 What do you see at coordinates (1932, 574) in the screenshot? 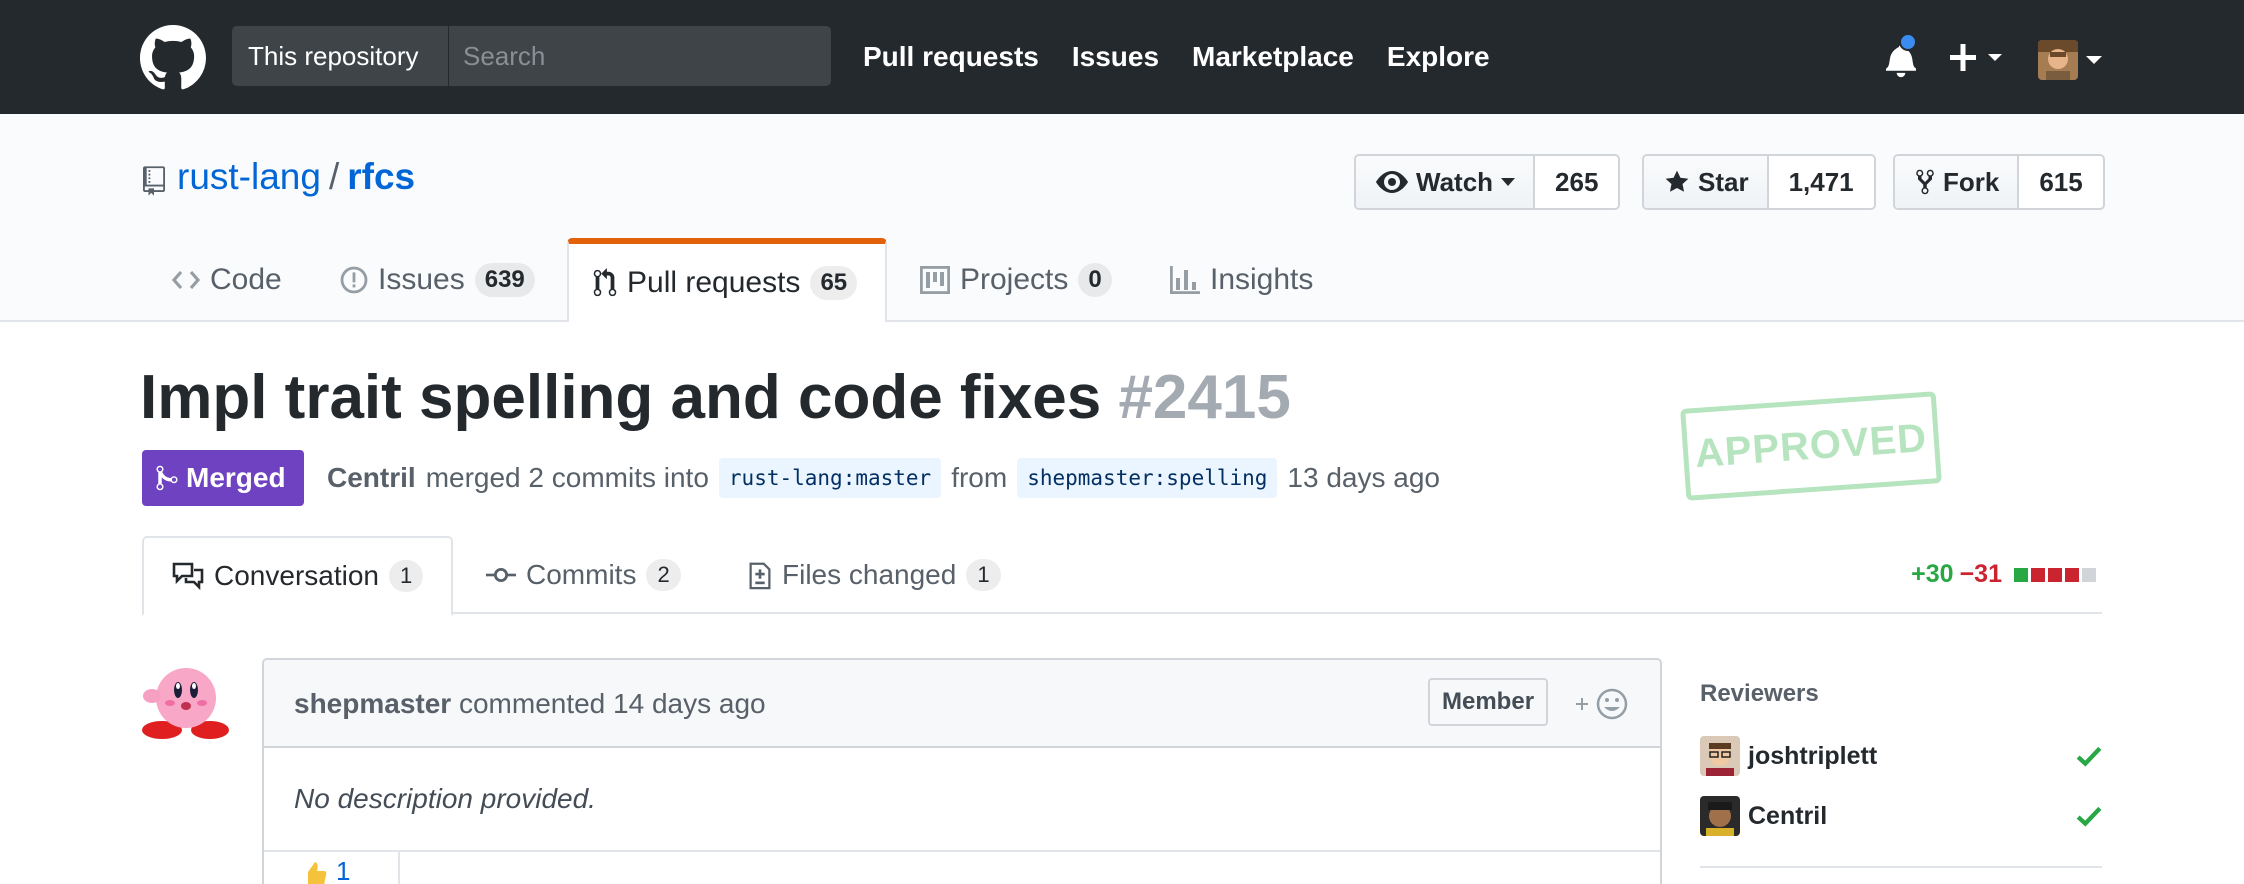
I see `diffstat-additions: +30` at bounding box center [1932, 574].